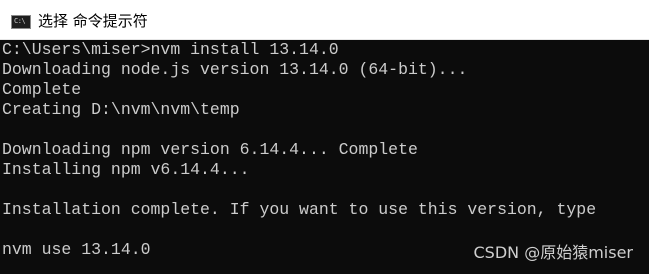  Describe the element at coordinates (93, 21) in the screenshot. I see `window-title: 选择 命令提示符` at that location.